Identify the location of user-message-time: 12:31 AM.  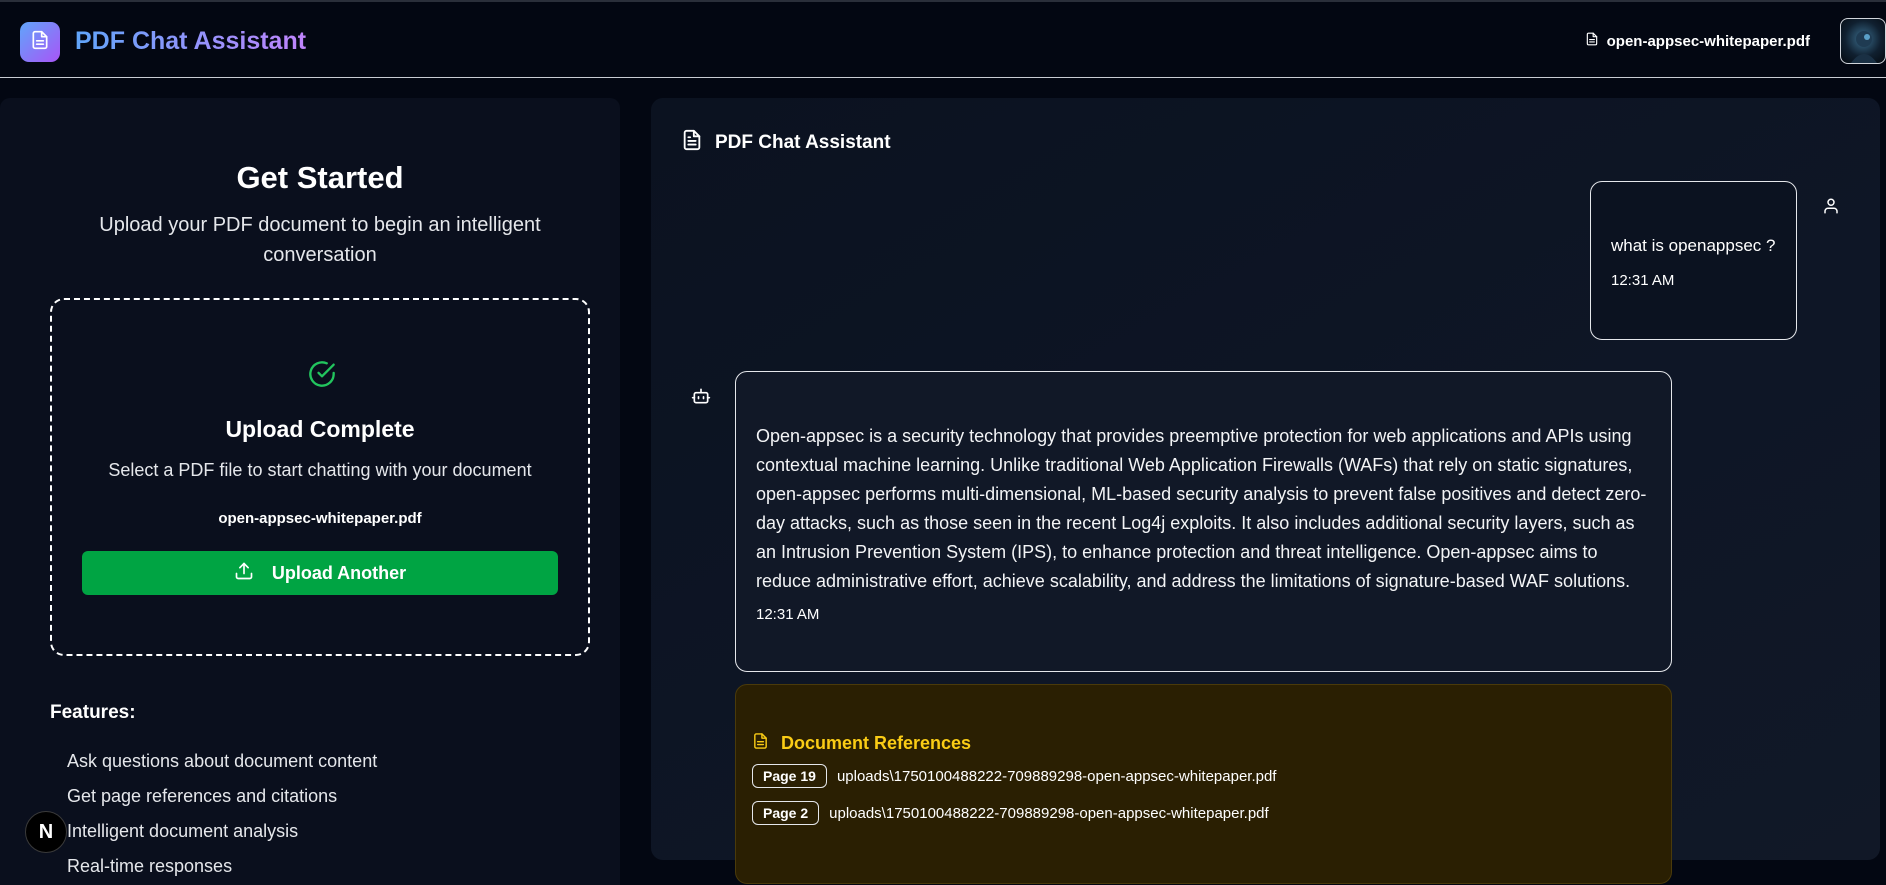
(1643, 280).